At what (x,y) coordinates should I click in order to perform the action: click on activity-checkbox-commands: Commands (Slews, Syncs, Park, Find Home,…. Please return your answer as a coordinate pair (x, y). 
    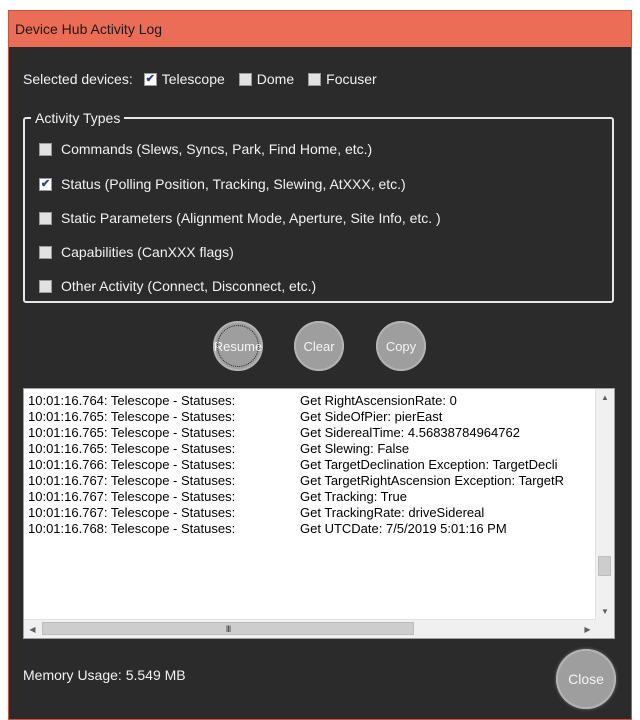
    Looking at the image, I should click on (205, 149).